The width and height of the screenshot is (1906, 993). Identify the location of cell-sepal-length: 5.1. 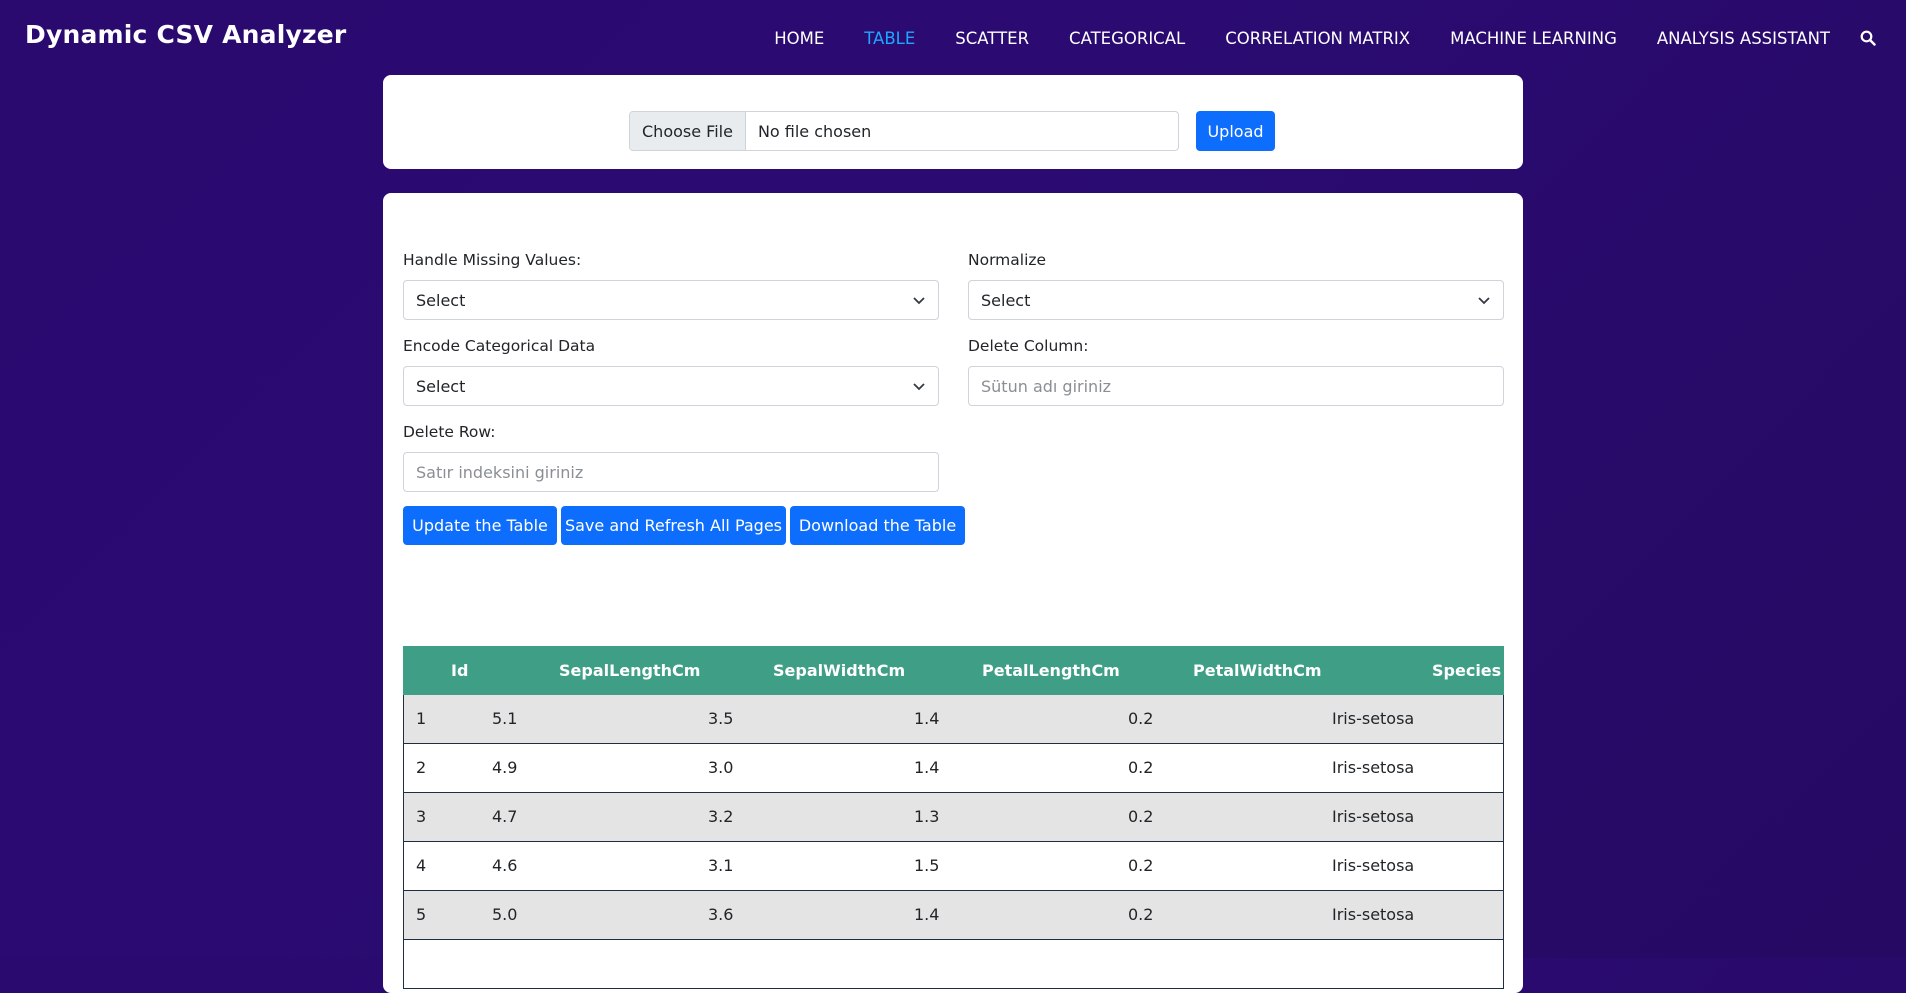
(505, 718).